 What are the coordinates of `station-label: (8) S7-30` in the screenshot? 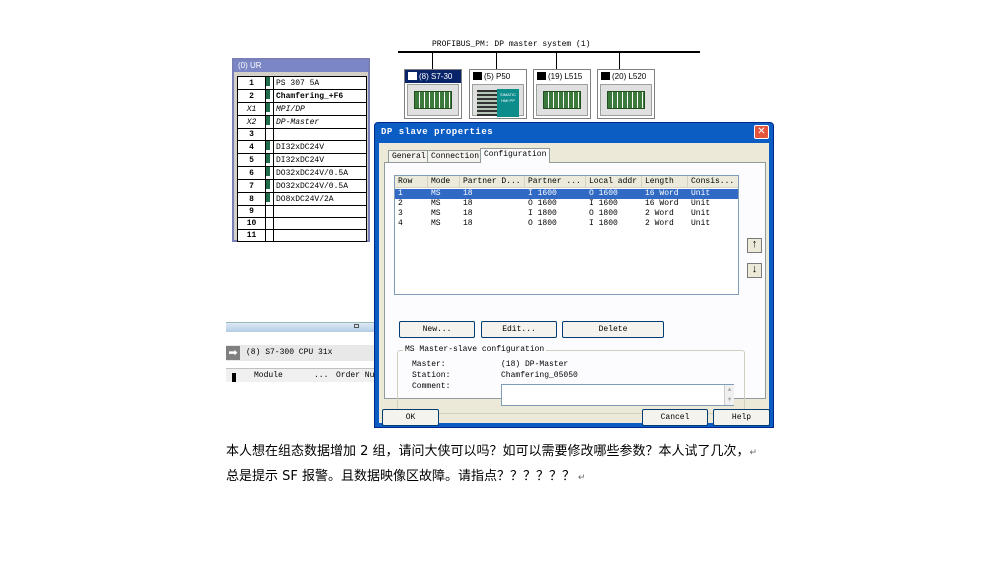 It's located at (436, 76).